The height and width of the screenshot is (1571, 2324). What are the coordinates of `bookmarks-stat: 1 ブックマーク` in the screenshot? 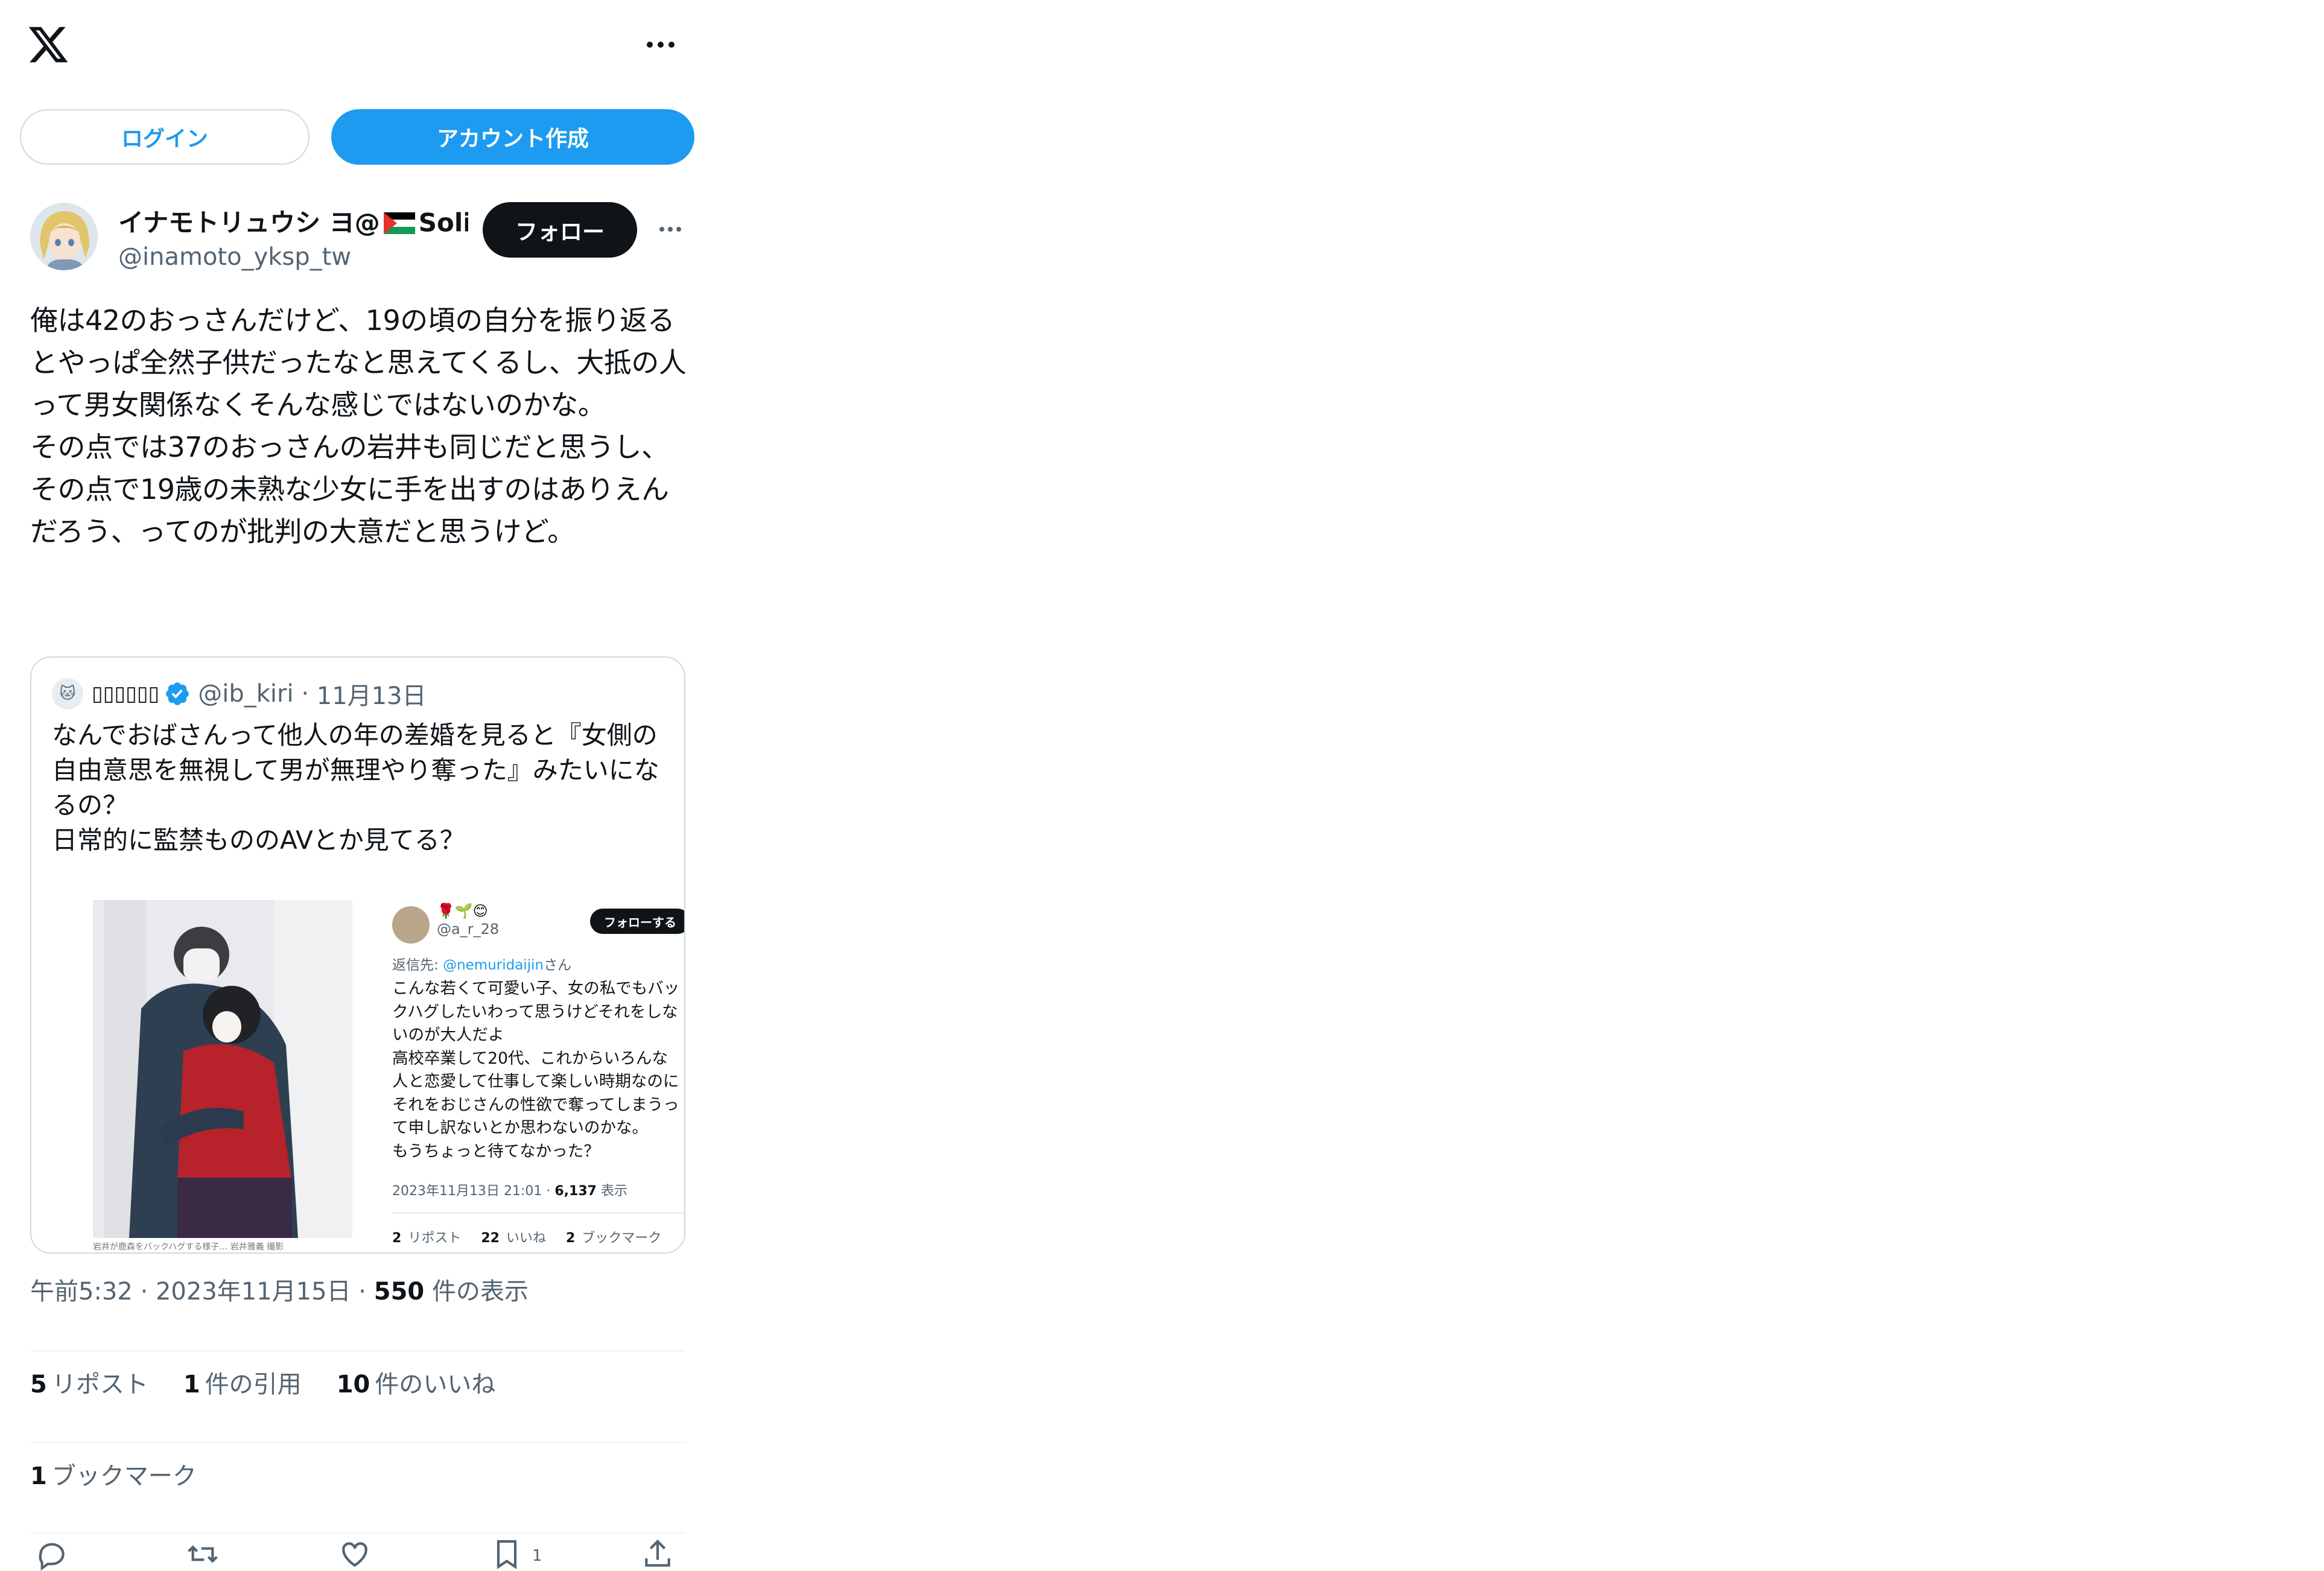 It's located at (113, 1476).